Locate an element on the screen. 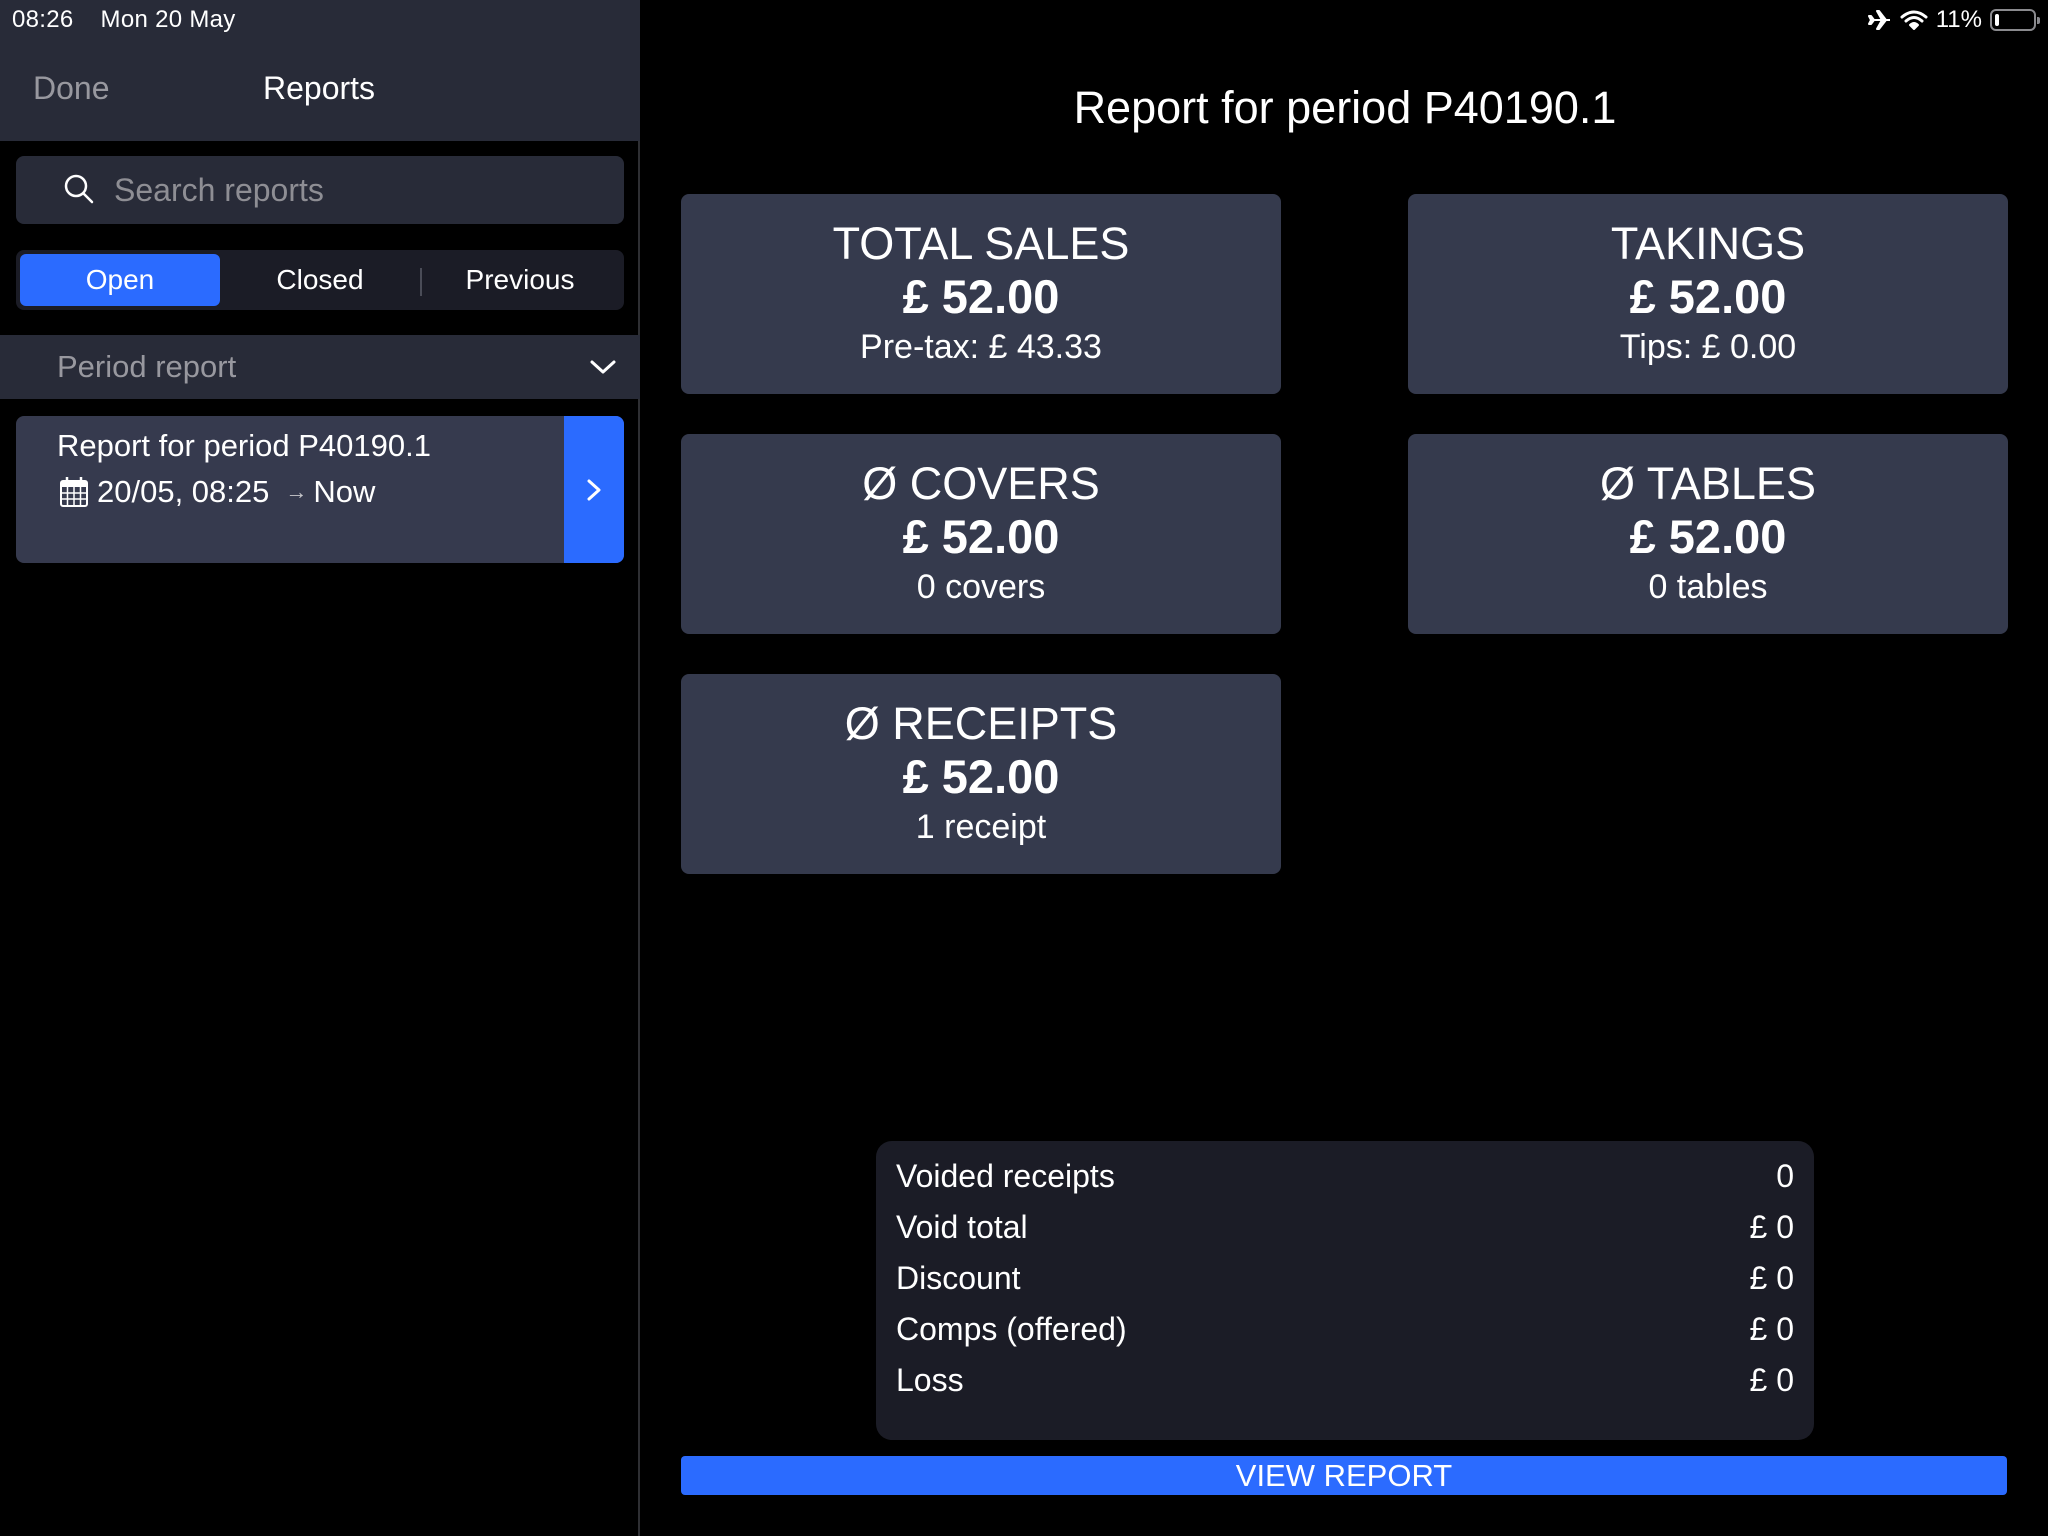 The image size is (2048, 1536). takings-card: TAKINGS £ 52.00 Tips: £ 0.00 is located at coordinates (1708, 294).